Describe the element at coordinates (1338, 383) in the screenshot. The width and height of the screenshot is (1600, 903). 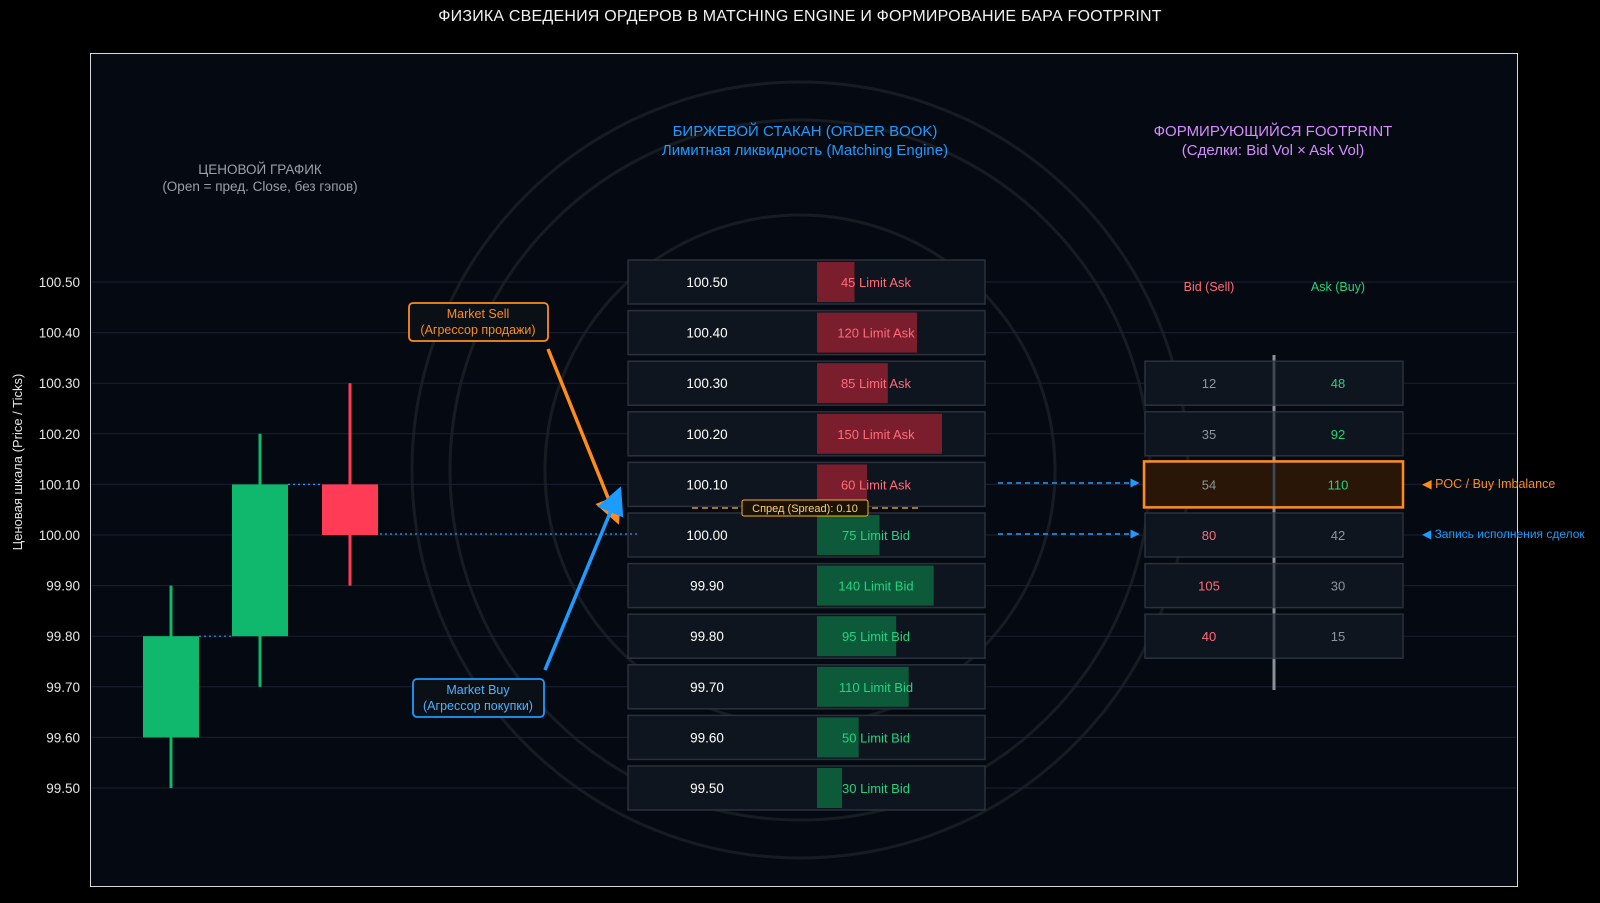
I see `footprint-ask-value: 48` at that location.